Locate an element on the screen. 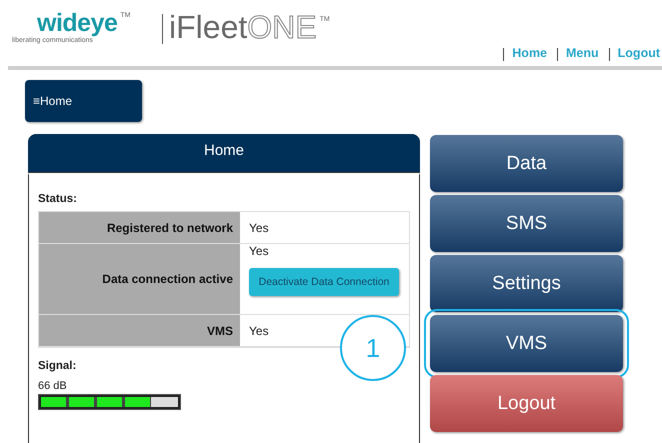 The height and width of the screenshot is (443, 662). status-name: VMS is located at coordinates (139, 331).